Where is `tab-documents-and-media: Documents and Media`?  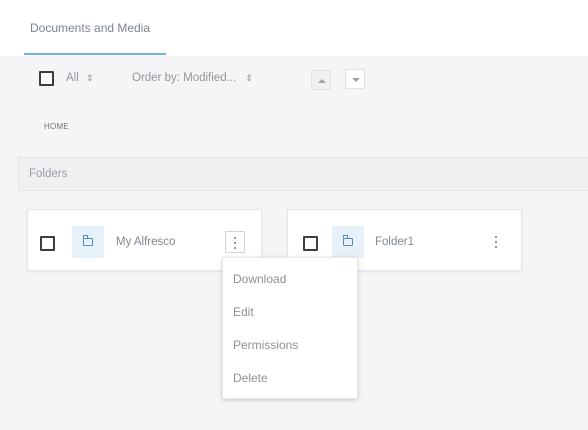
tab-documents-and-media: Documents and Media is located at coordinates (90, 28).